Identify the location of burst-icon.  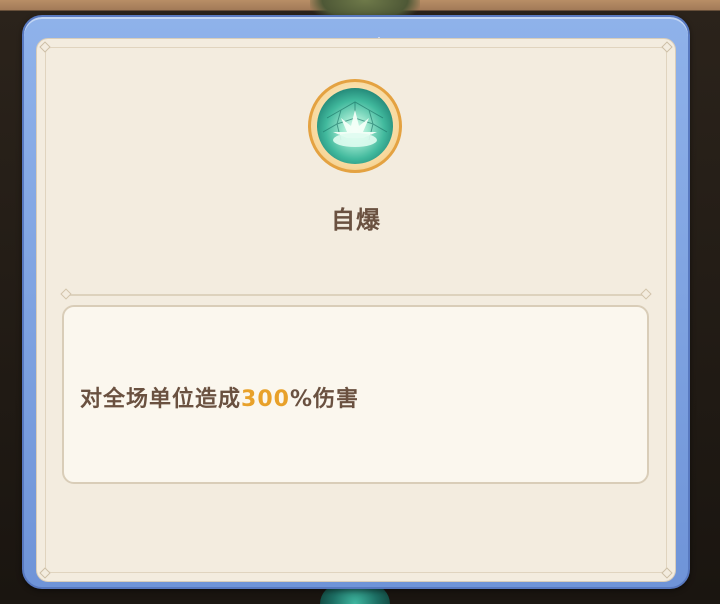
(355, 124).